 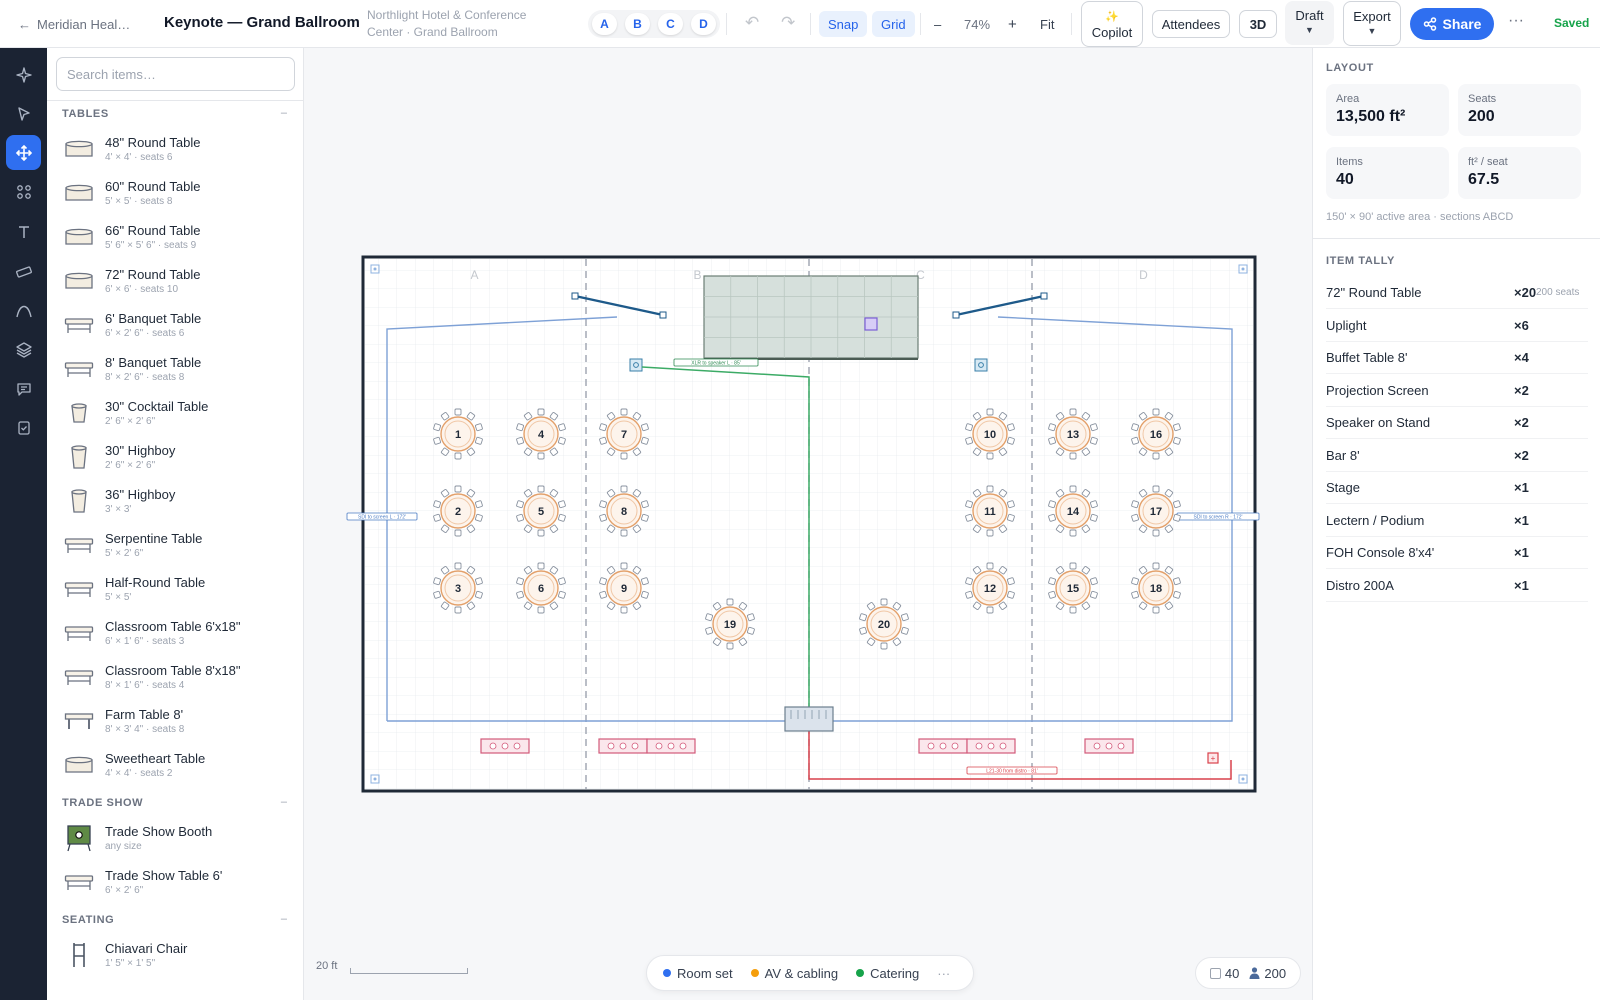 What do you see at coordinates (893, 24) in the screenshot?
I see `grid-toggle: Grid` at bounding box center [893, 24].